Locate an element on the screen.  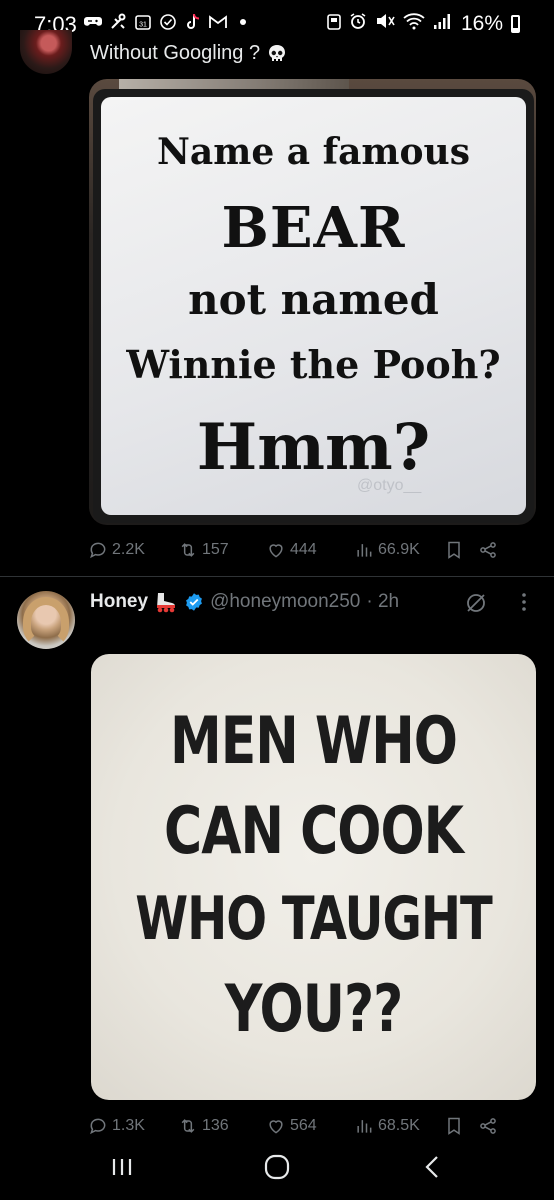
repost-button: 136 is located at coordinates (222, 1126).